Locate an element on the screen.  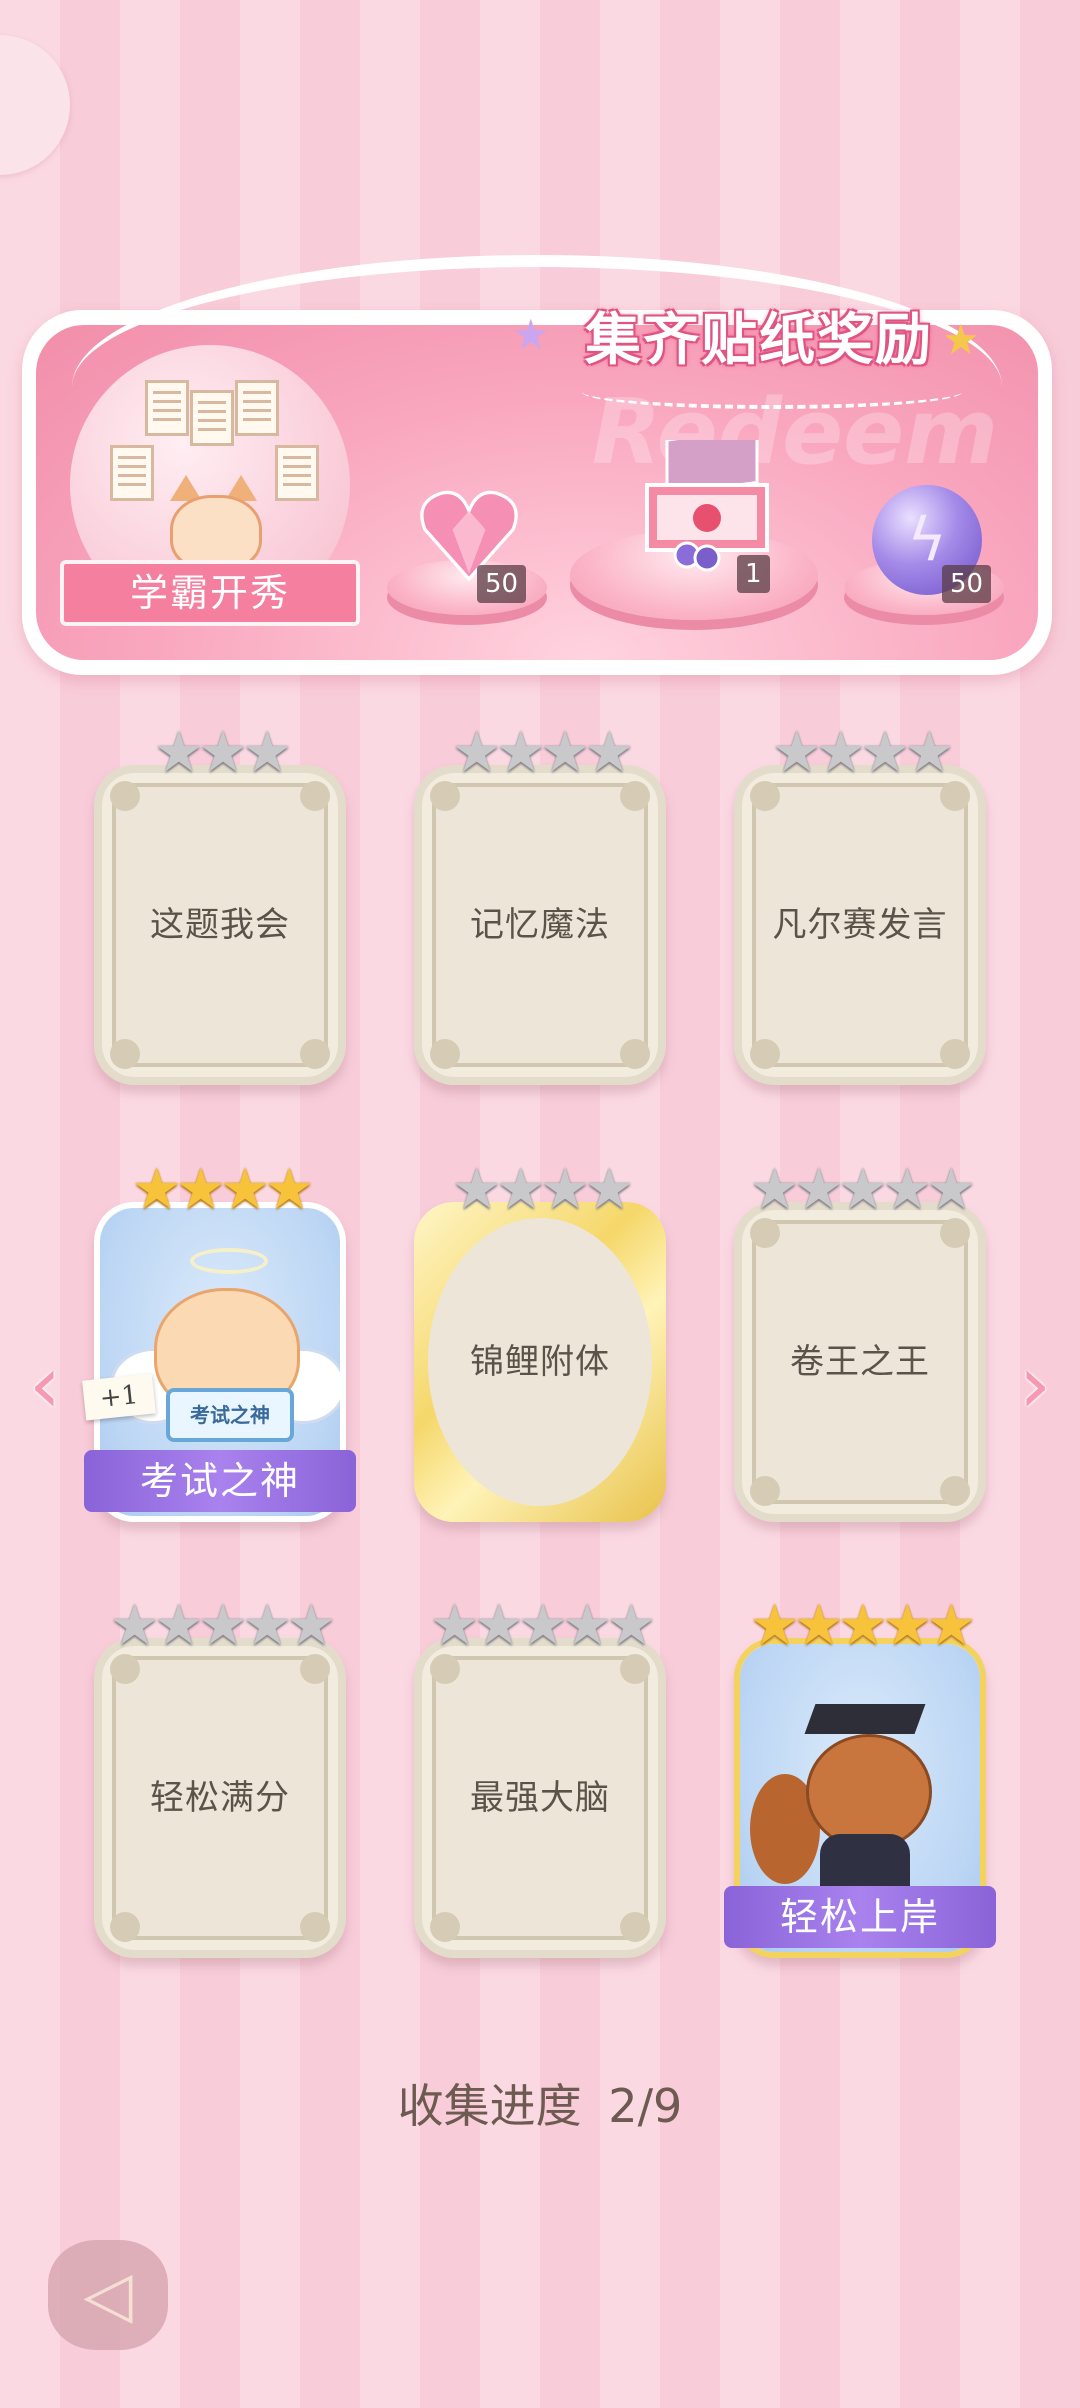
back-button: ◁ is located at coordinates (108, 2295).